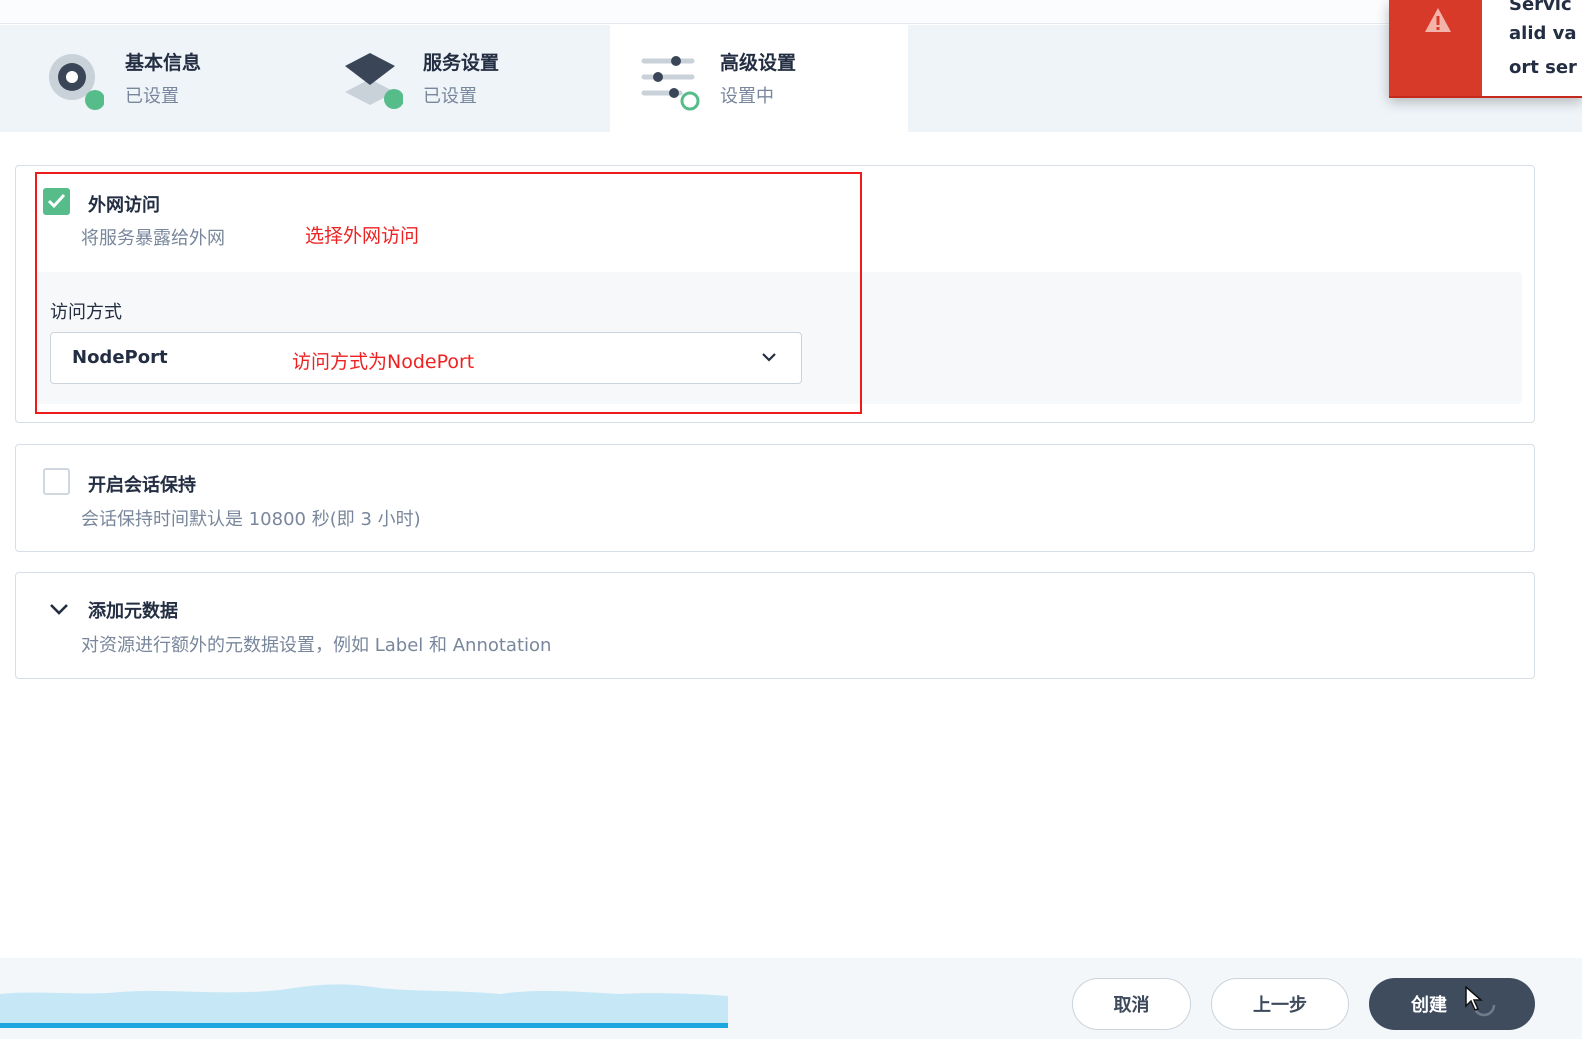 This screenshot has height=1039, width=1582. I want to click on error-toast: Servic alid va ort ser, so click(1485, 49).